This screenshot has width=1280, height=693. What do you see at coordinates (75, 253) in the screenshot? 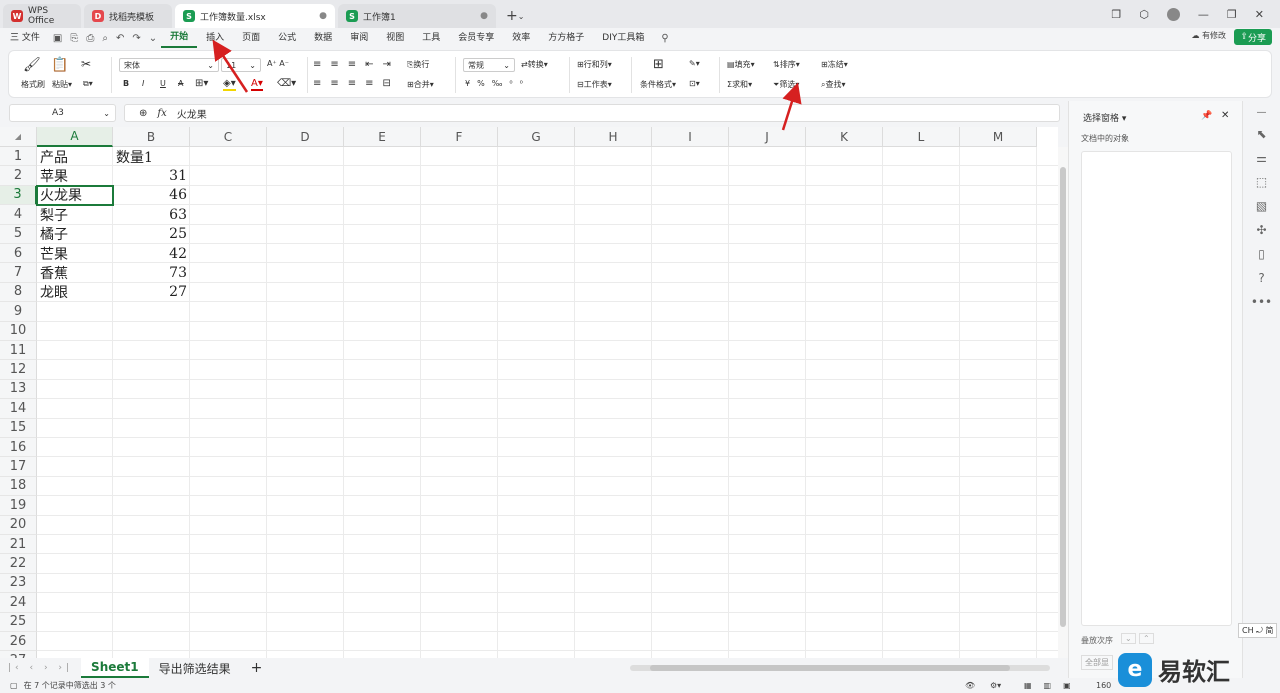
I see `cell-a6: 芒果` at bounding box center [75, 253].